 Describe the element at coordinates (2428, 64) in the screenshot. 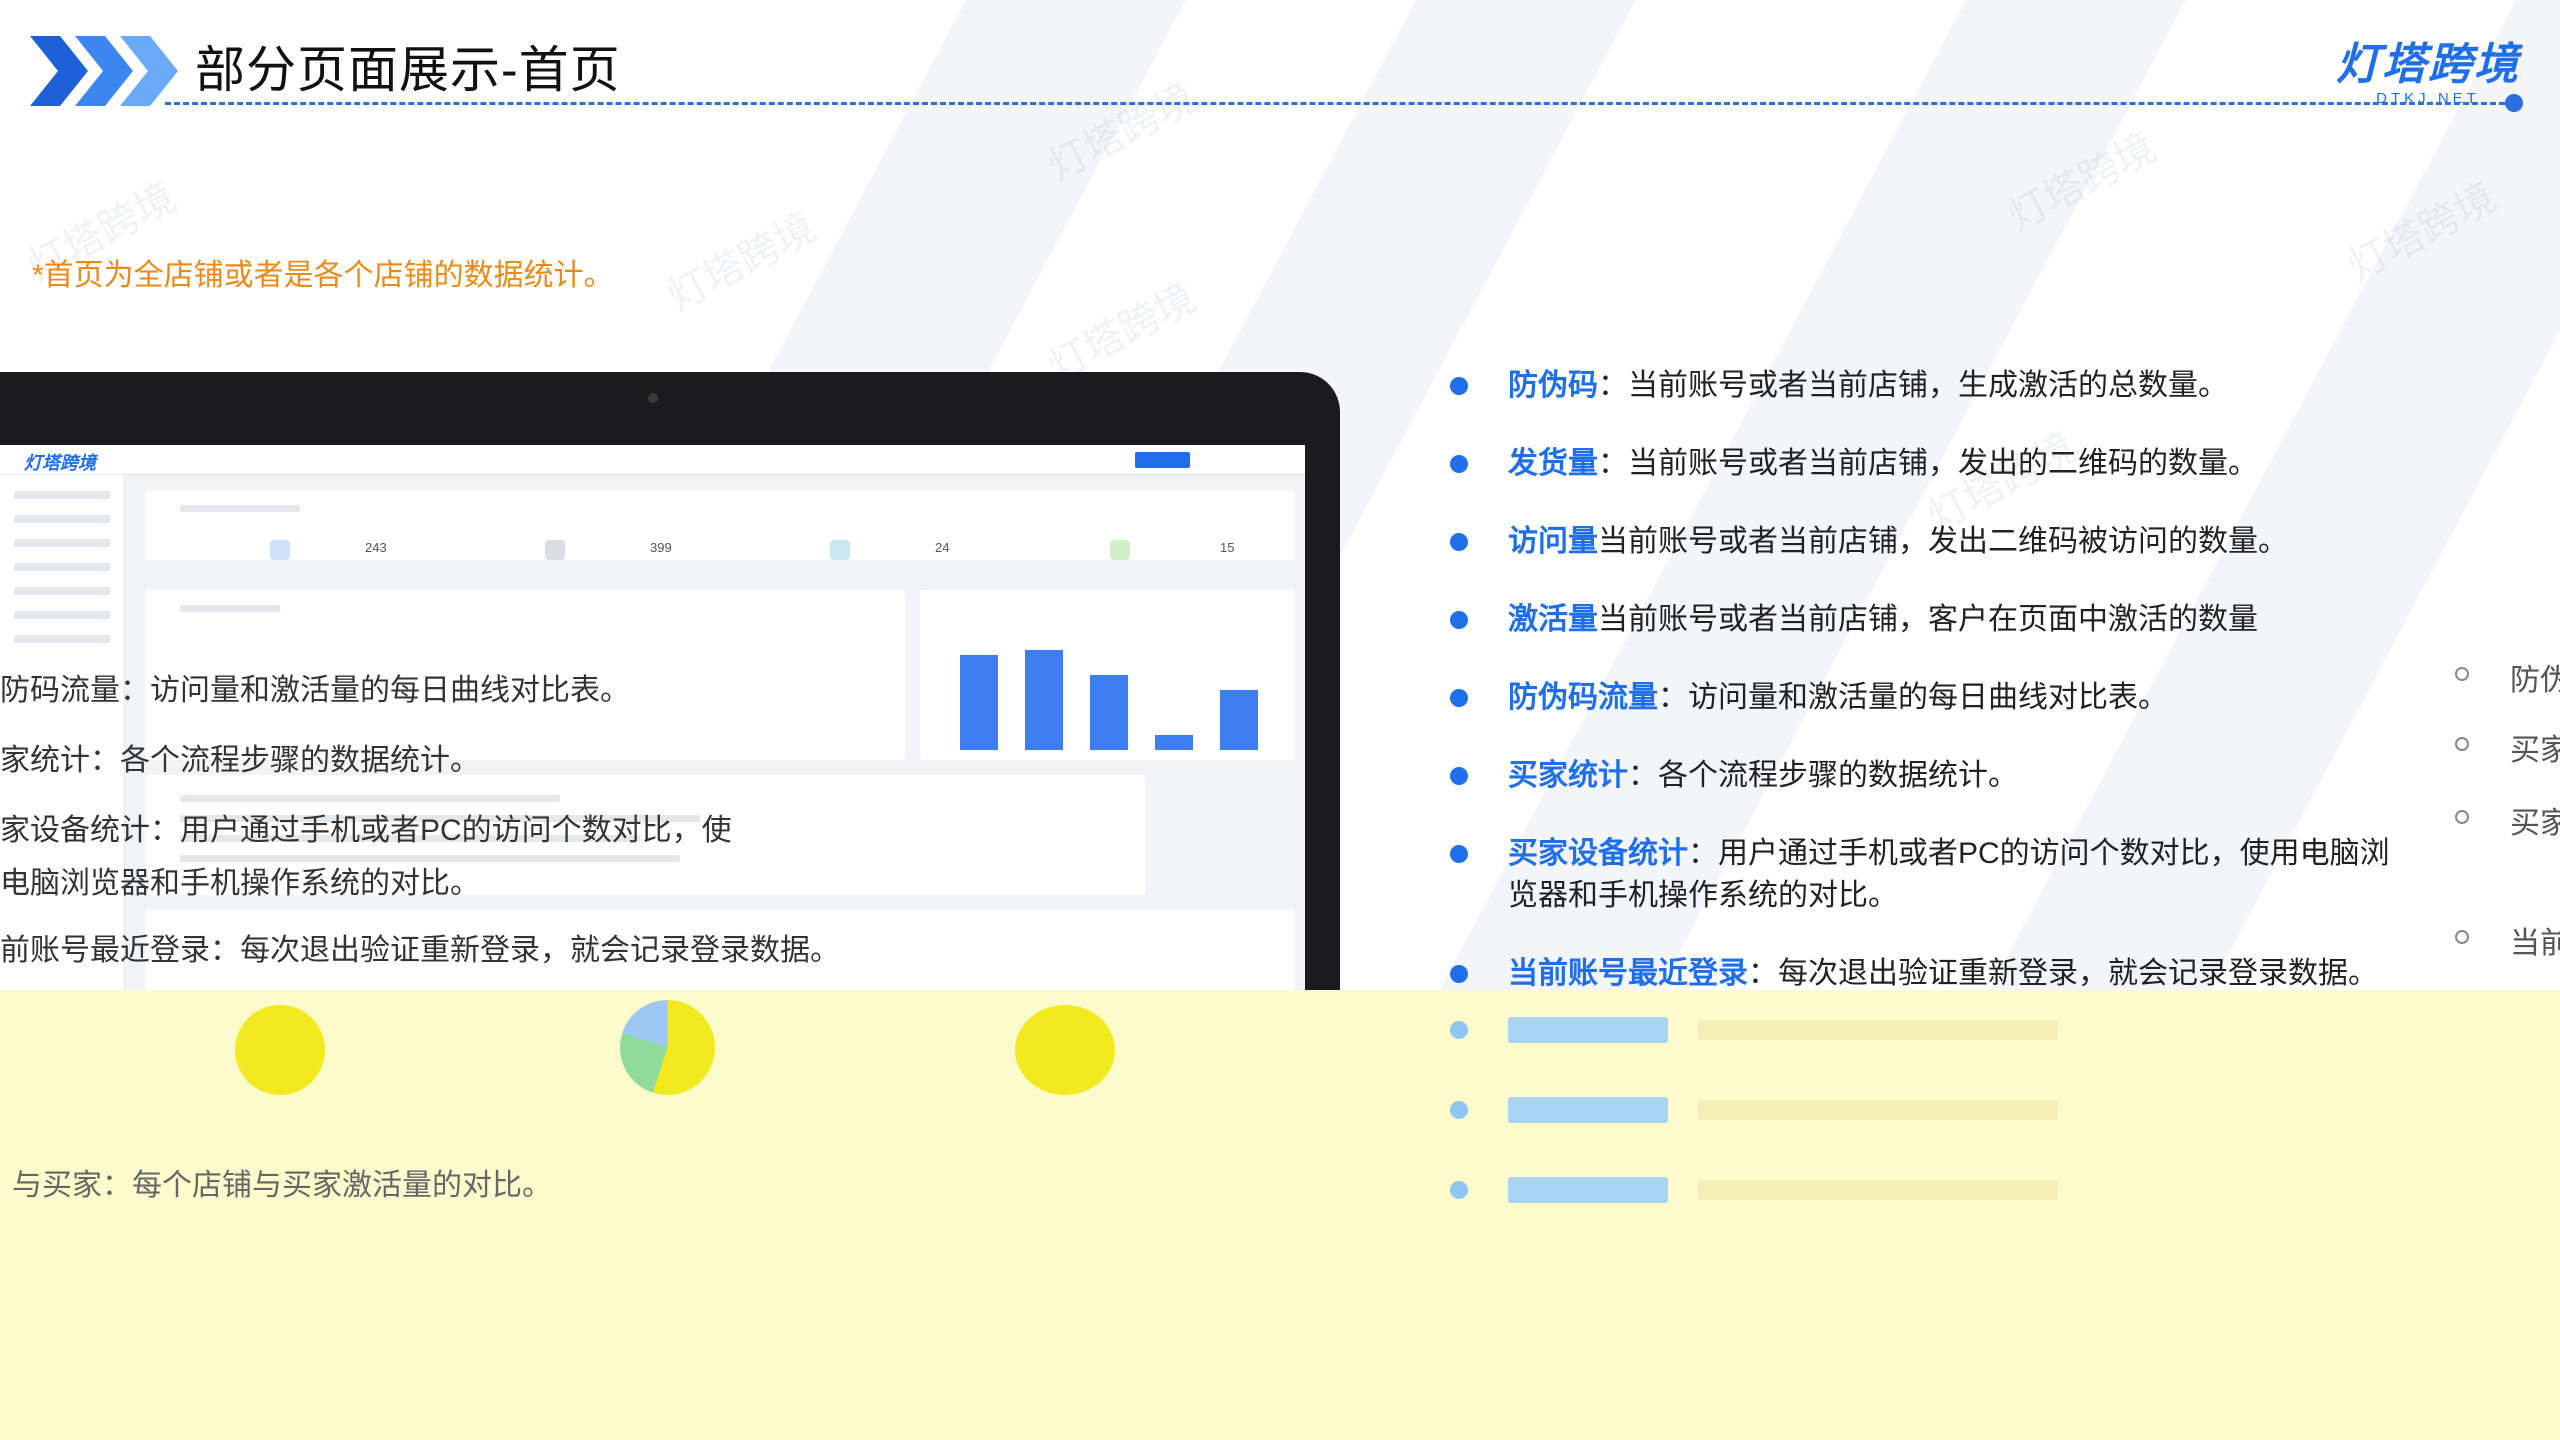

I see `brand-name: 灯塔跨境` at that location.